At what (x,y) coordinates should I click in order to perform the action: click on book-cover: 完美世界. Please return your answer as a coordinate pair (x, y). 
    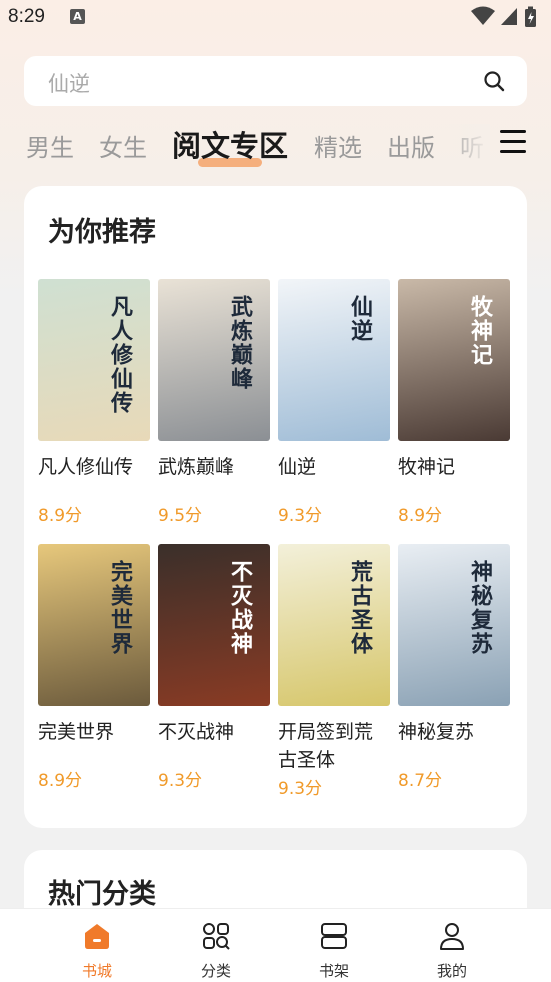
    Looking at the image, I should click on (94, 625).